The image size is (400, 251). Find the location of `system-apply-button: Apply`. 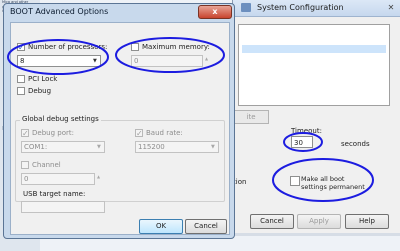

system-apply-button: Apply is located at coordinates (319, 221).